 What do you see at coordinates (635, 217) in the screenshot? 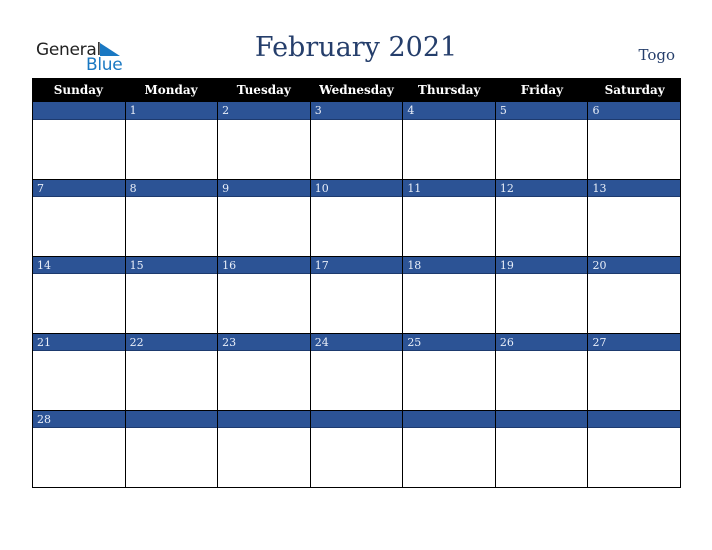
I see `day-cell: 13` at bounding box center [635, 217].